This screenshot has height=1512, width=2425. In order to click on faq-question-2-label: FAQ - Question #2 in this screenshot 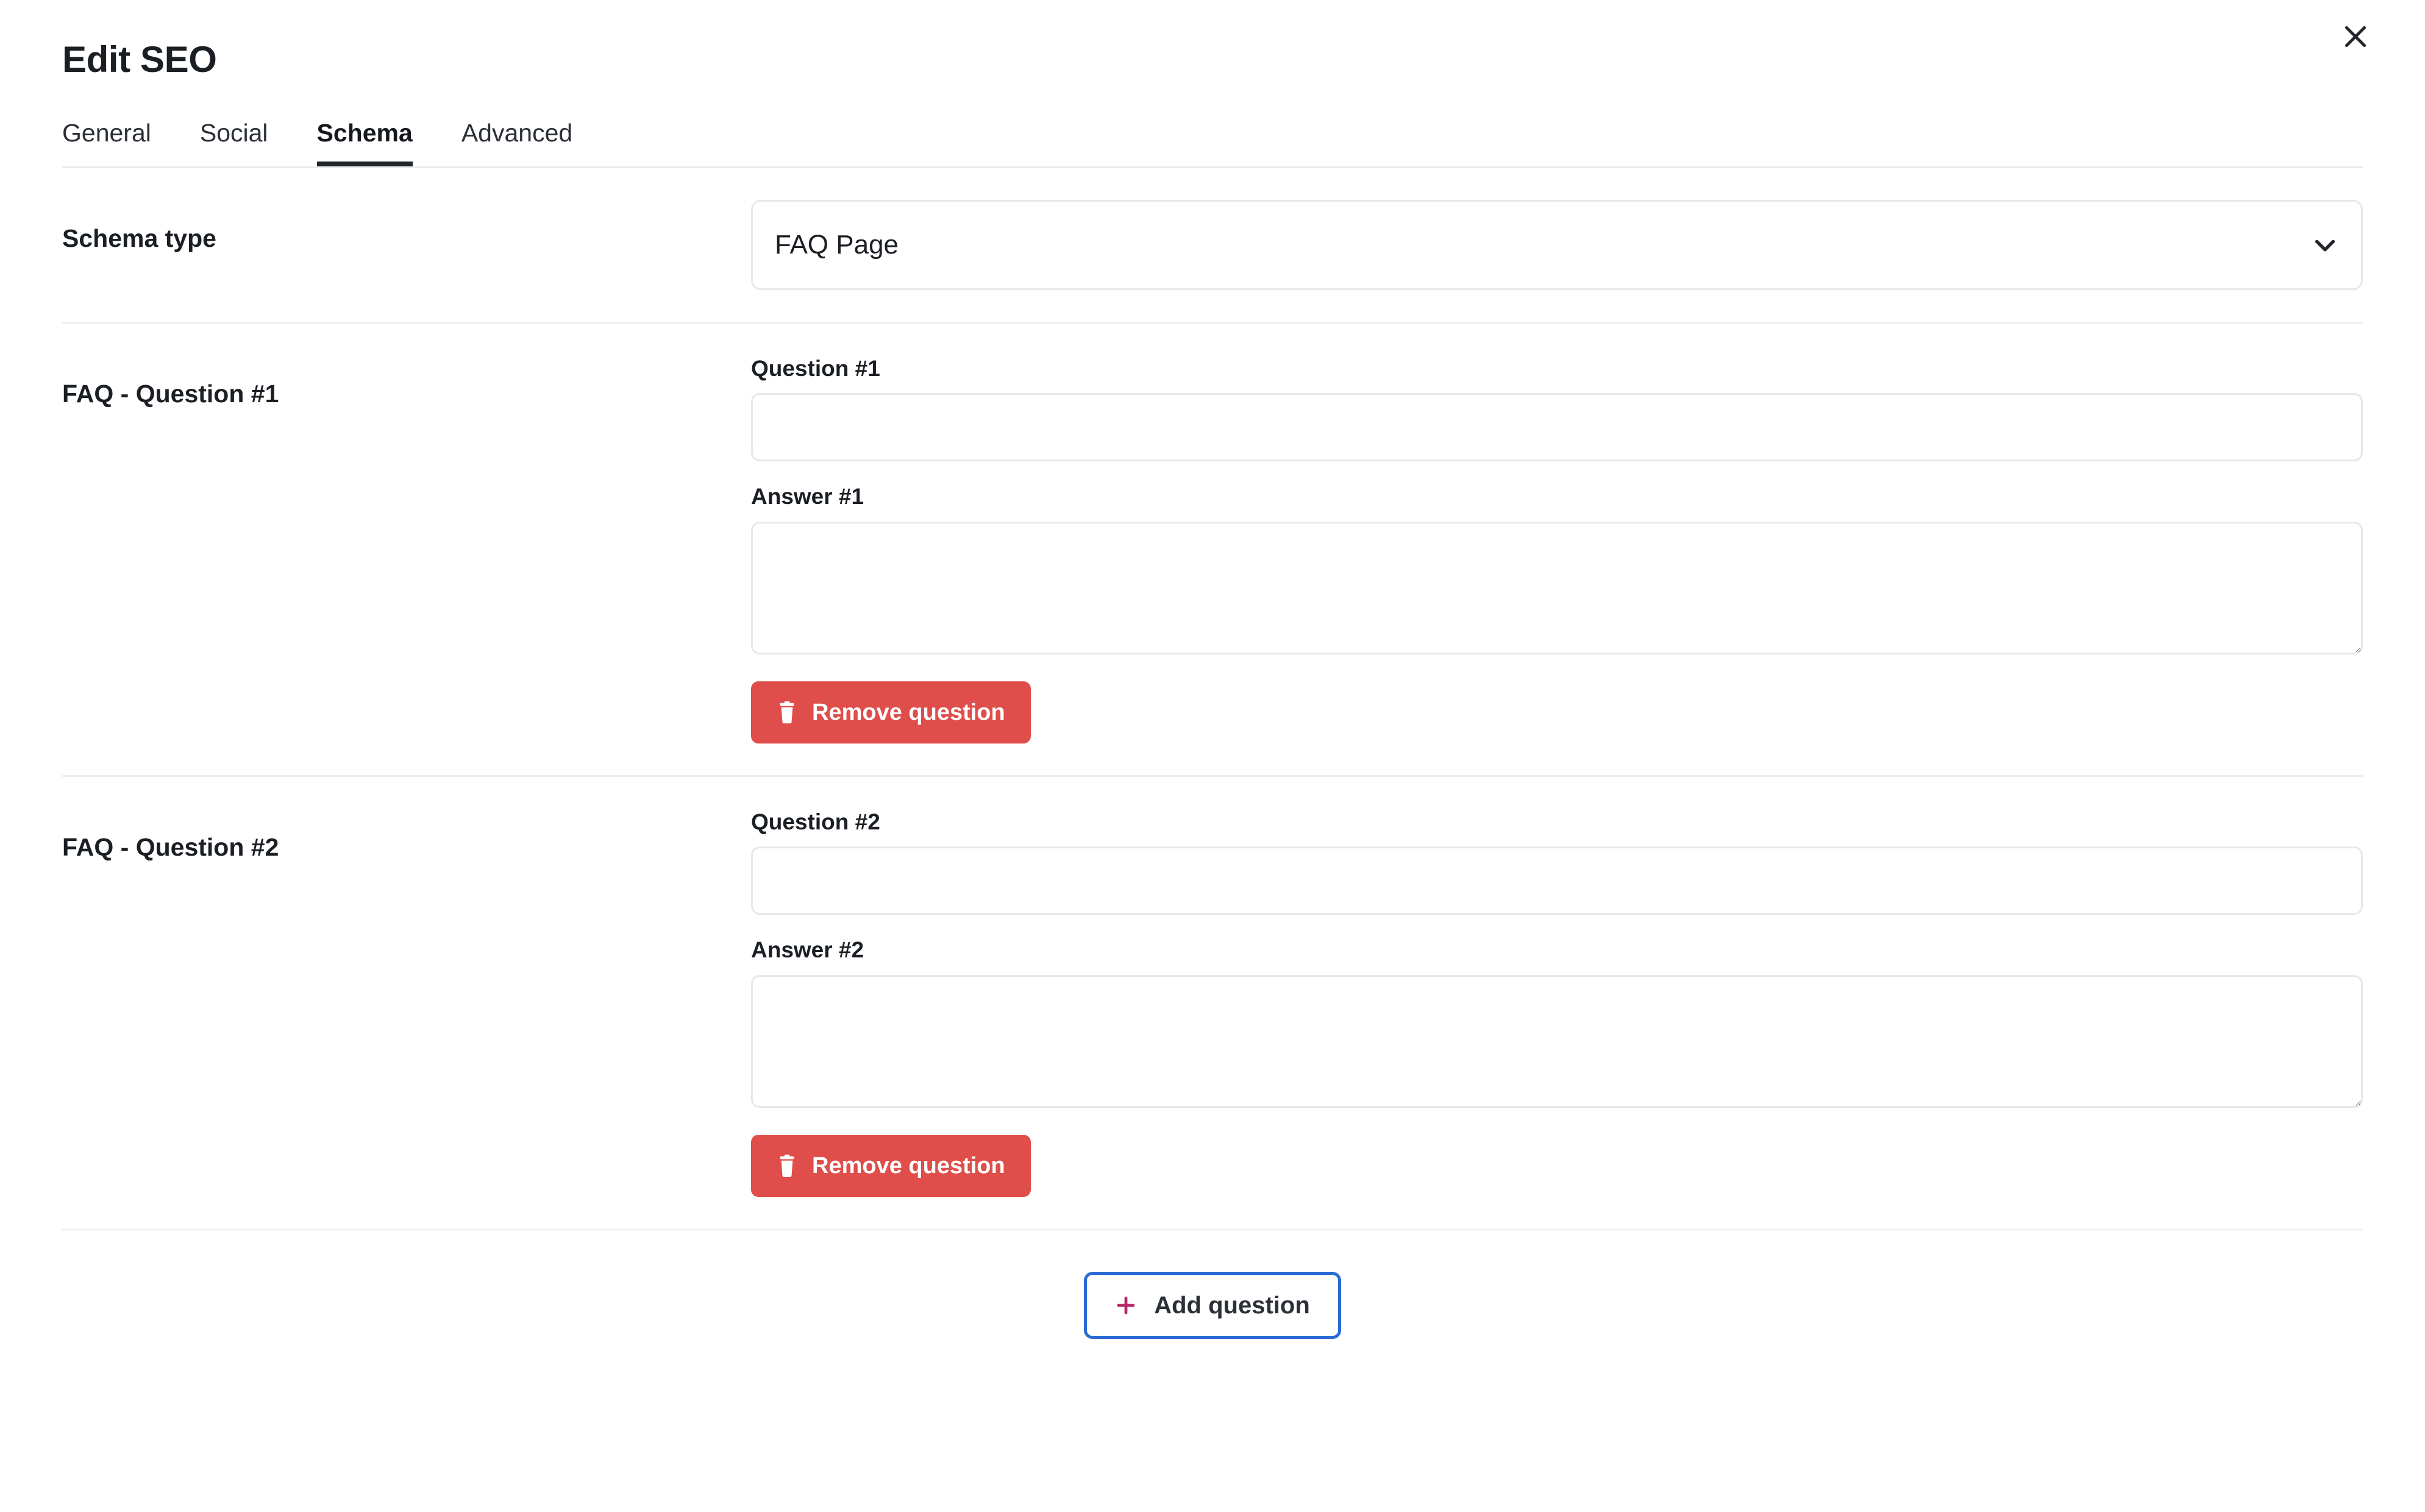, I will do `click(171, 847)`.